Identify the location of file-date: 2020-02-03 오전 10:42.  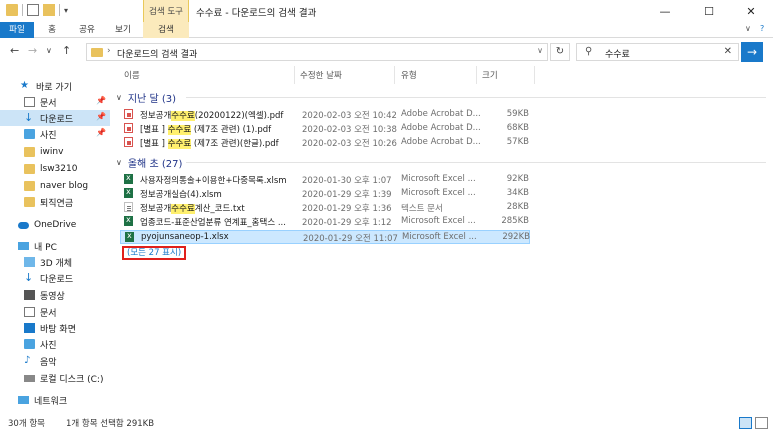
(349, 116).